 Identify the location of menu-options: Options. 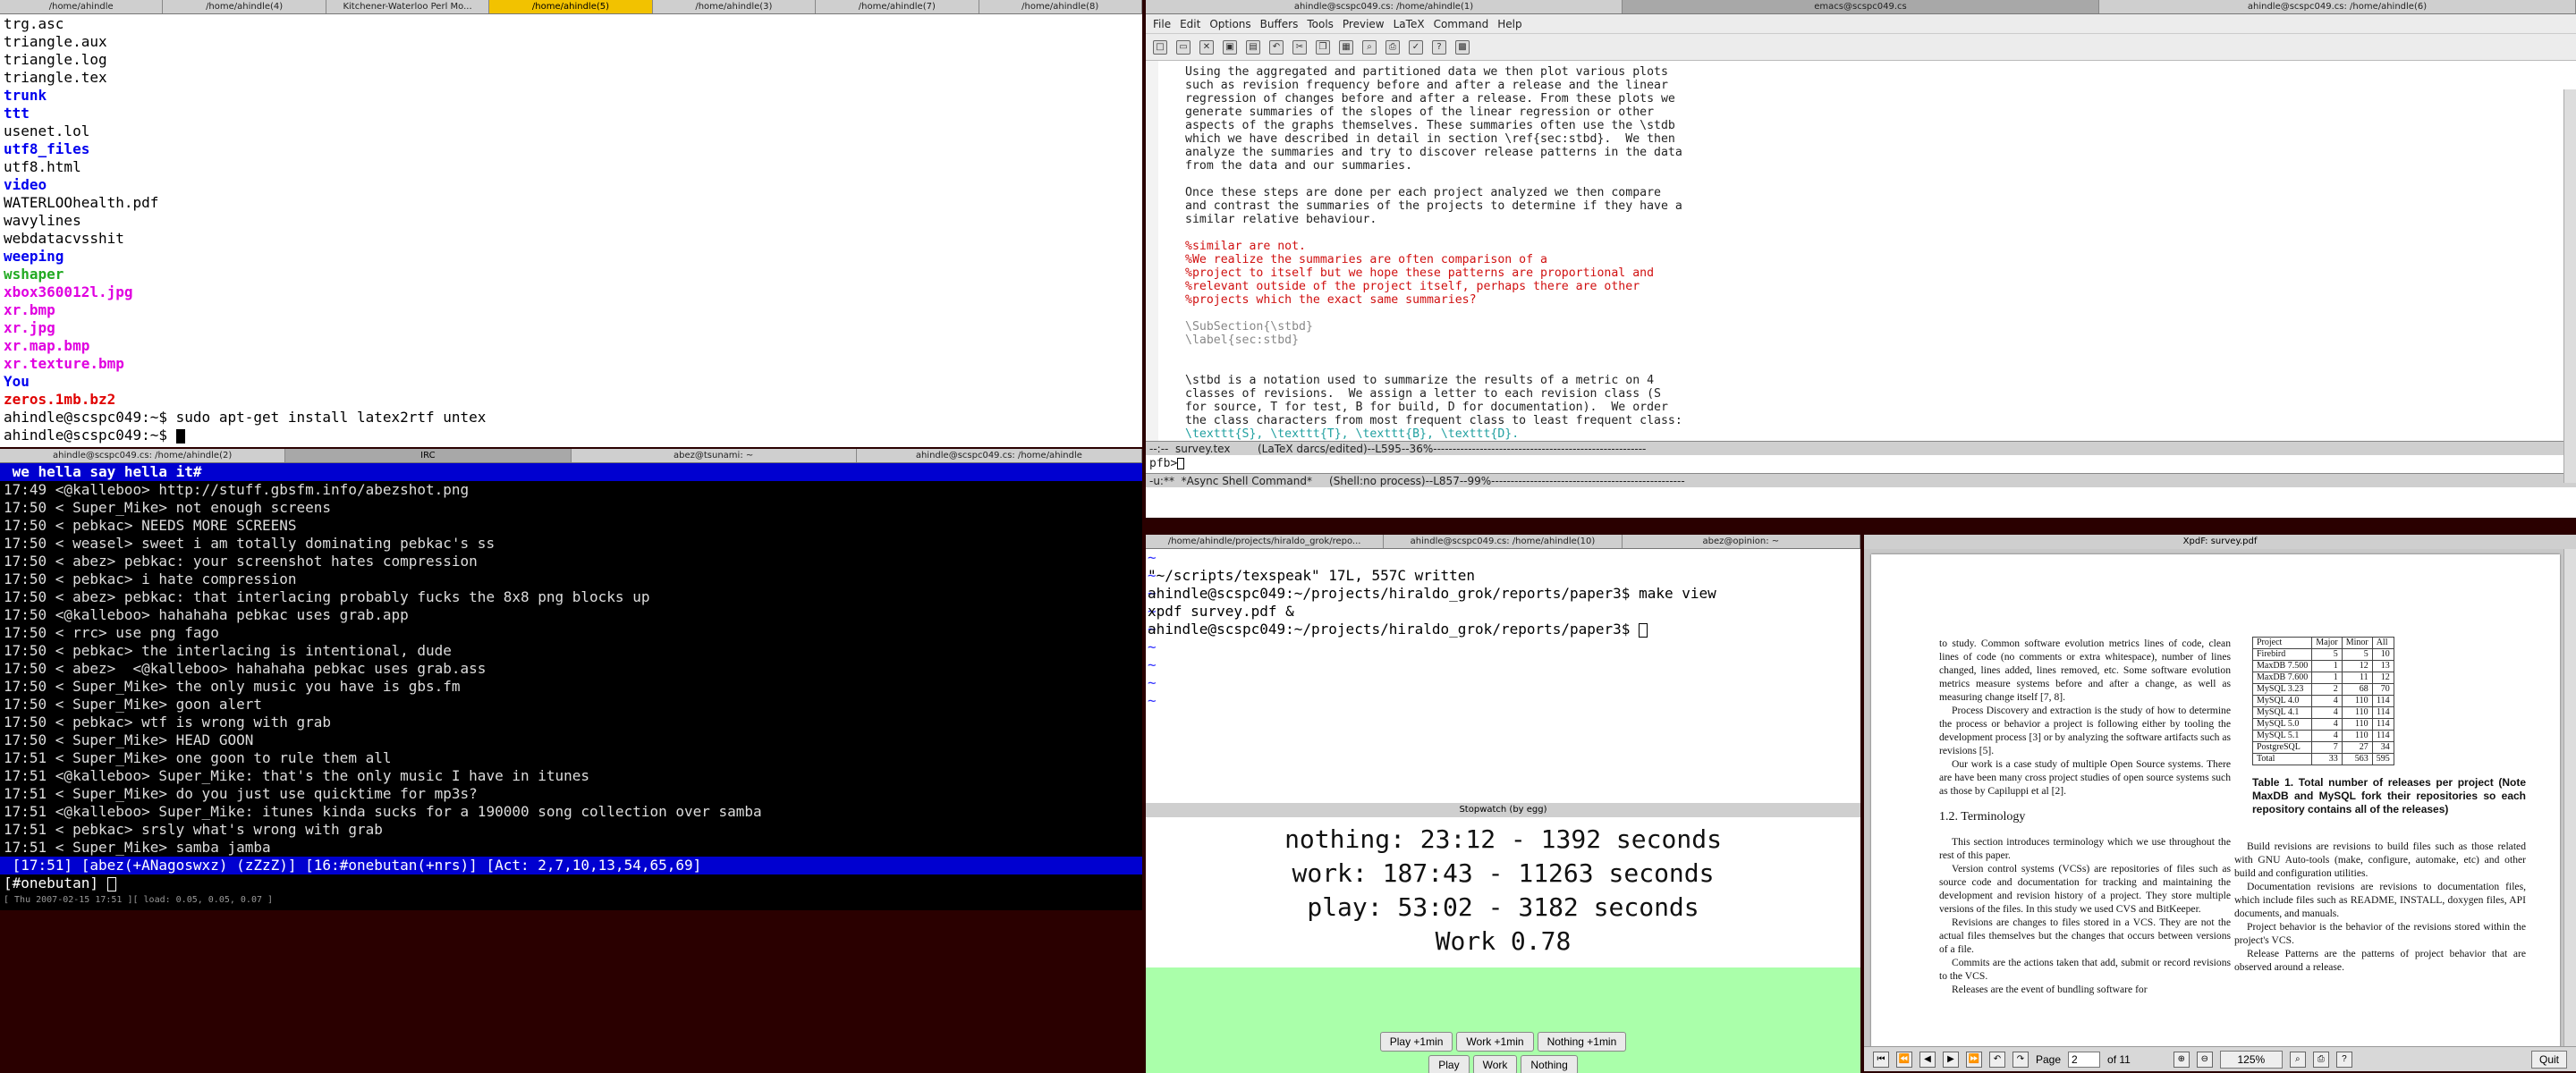
(1229, 24).